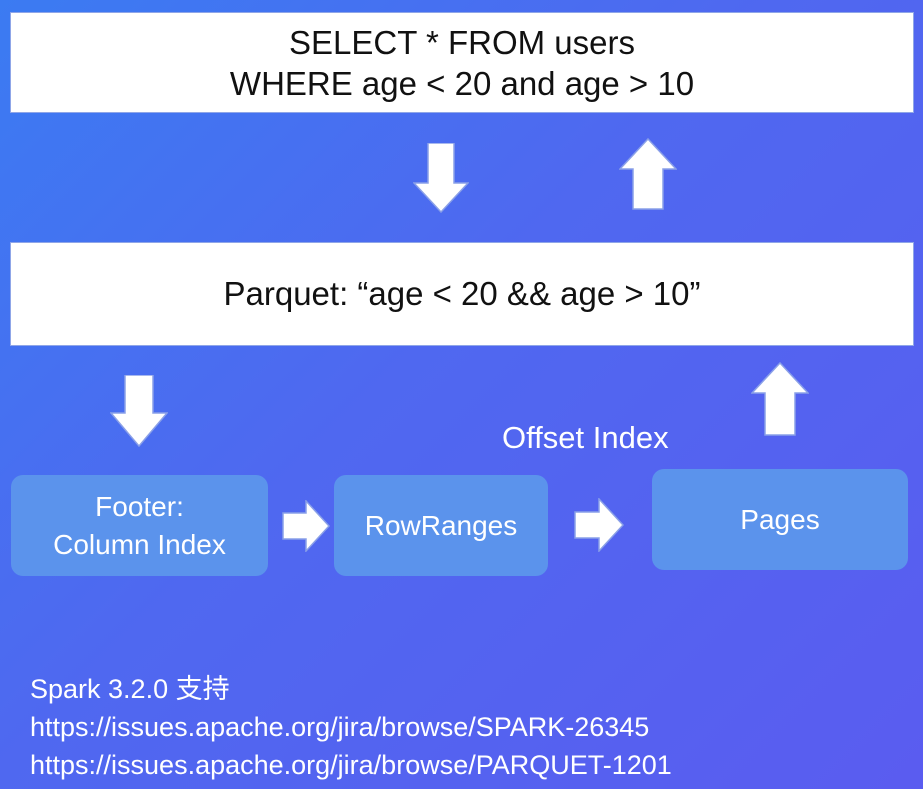  What do you see at coordinates (130, 689) in the screenshot?
I see `spark-version-note: Spark 3.2.0 支持` at bounding box center [130, 689].